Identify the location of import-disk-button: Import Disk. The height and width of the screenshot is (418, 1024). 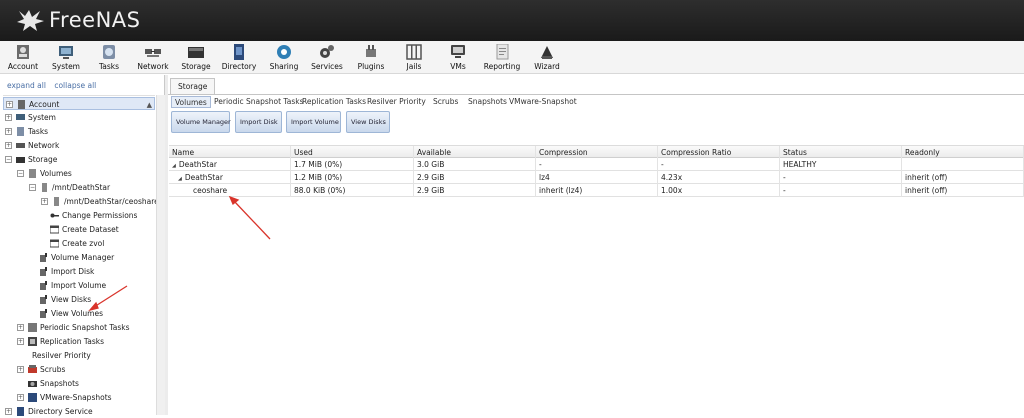
(258, 122).